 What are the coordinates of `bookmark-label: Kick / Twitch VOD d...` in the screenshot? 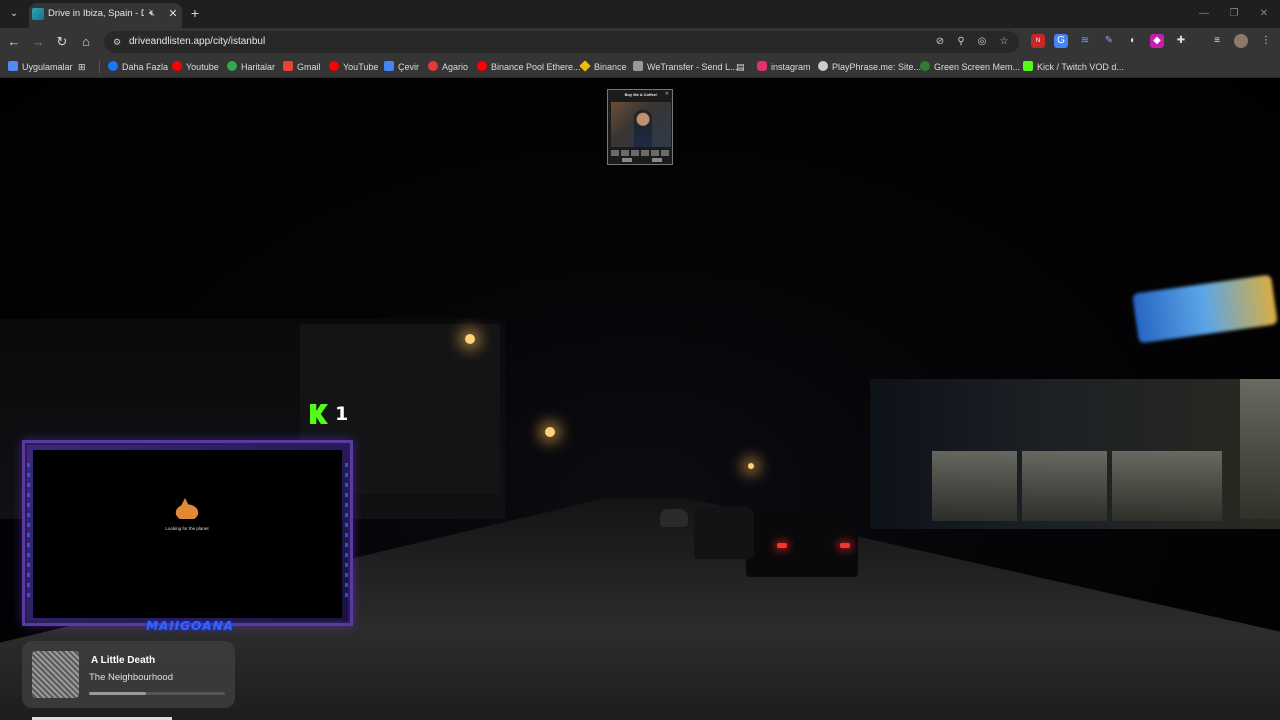 It's located at (1080, 67).